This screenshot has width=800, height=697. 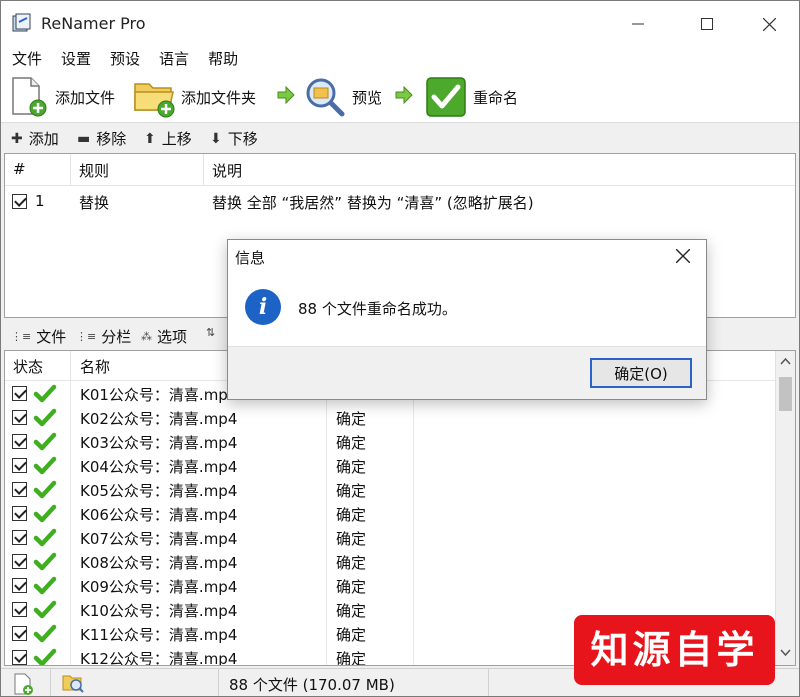 What do you see at coordinates (641, 373) in the screenshot?
I see `ok-button: 确定(O)` at bounding box center [641, 373].